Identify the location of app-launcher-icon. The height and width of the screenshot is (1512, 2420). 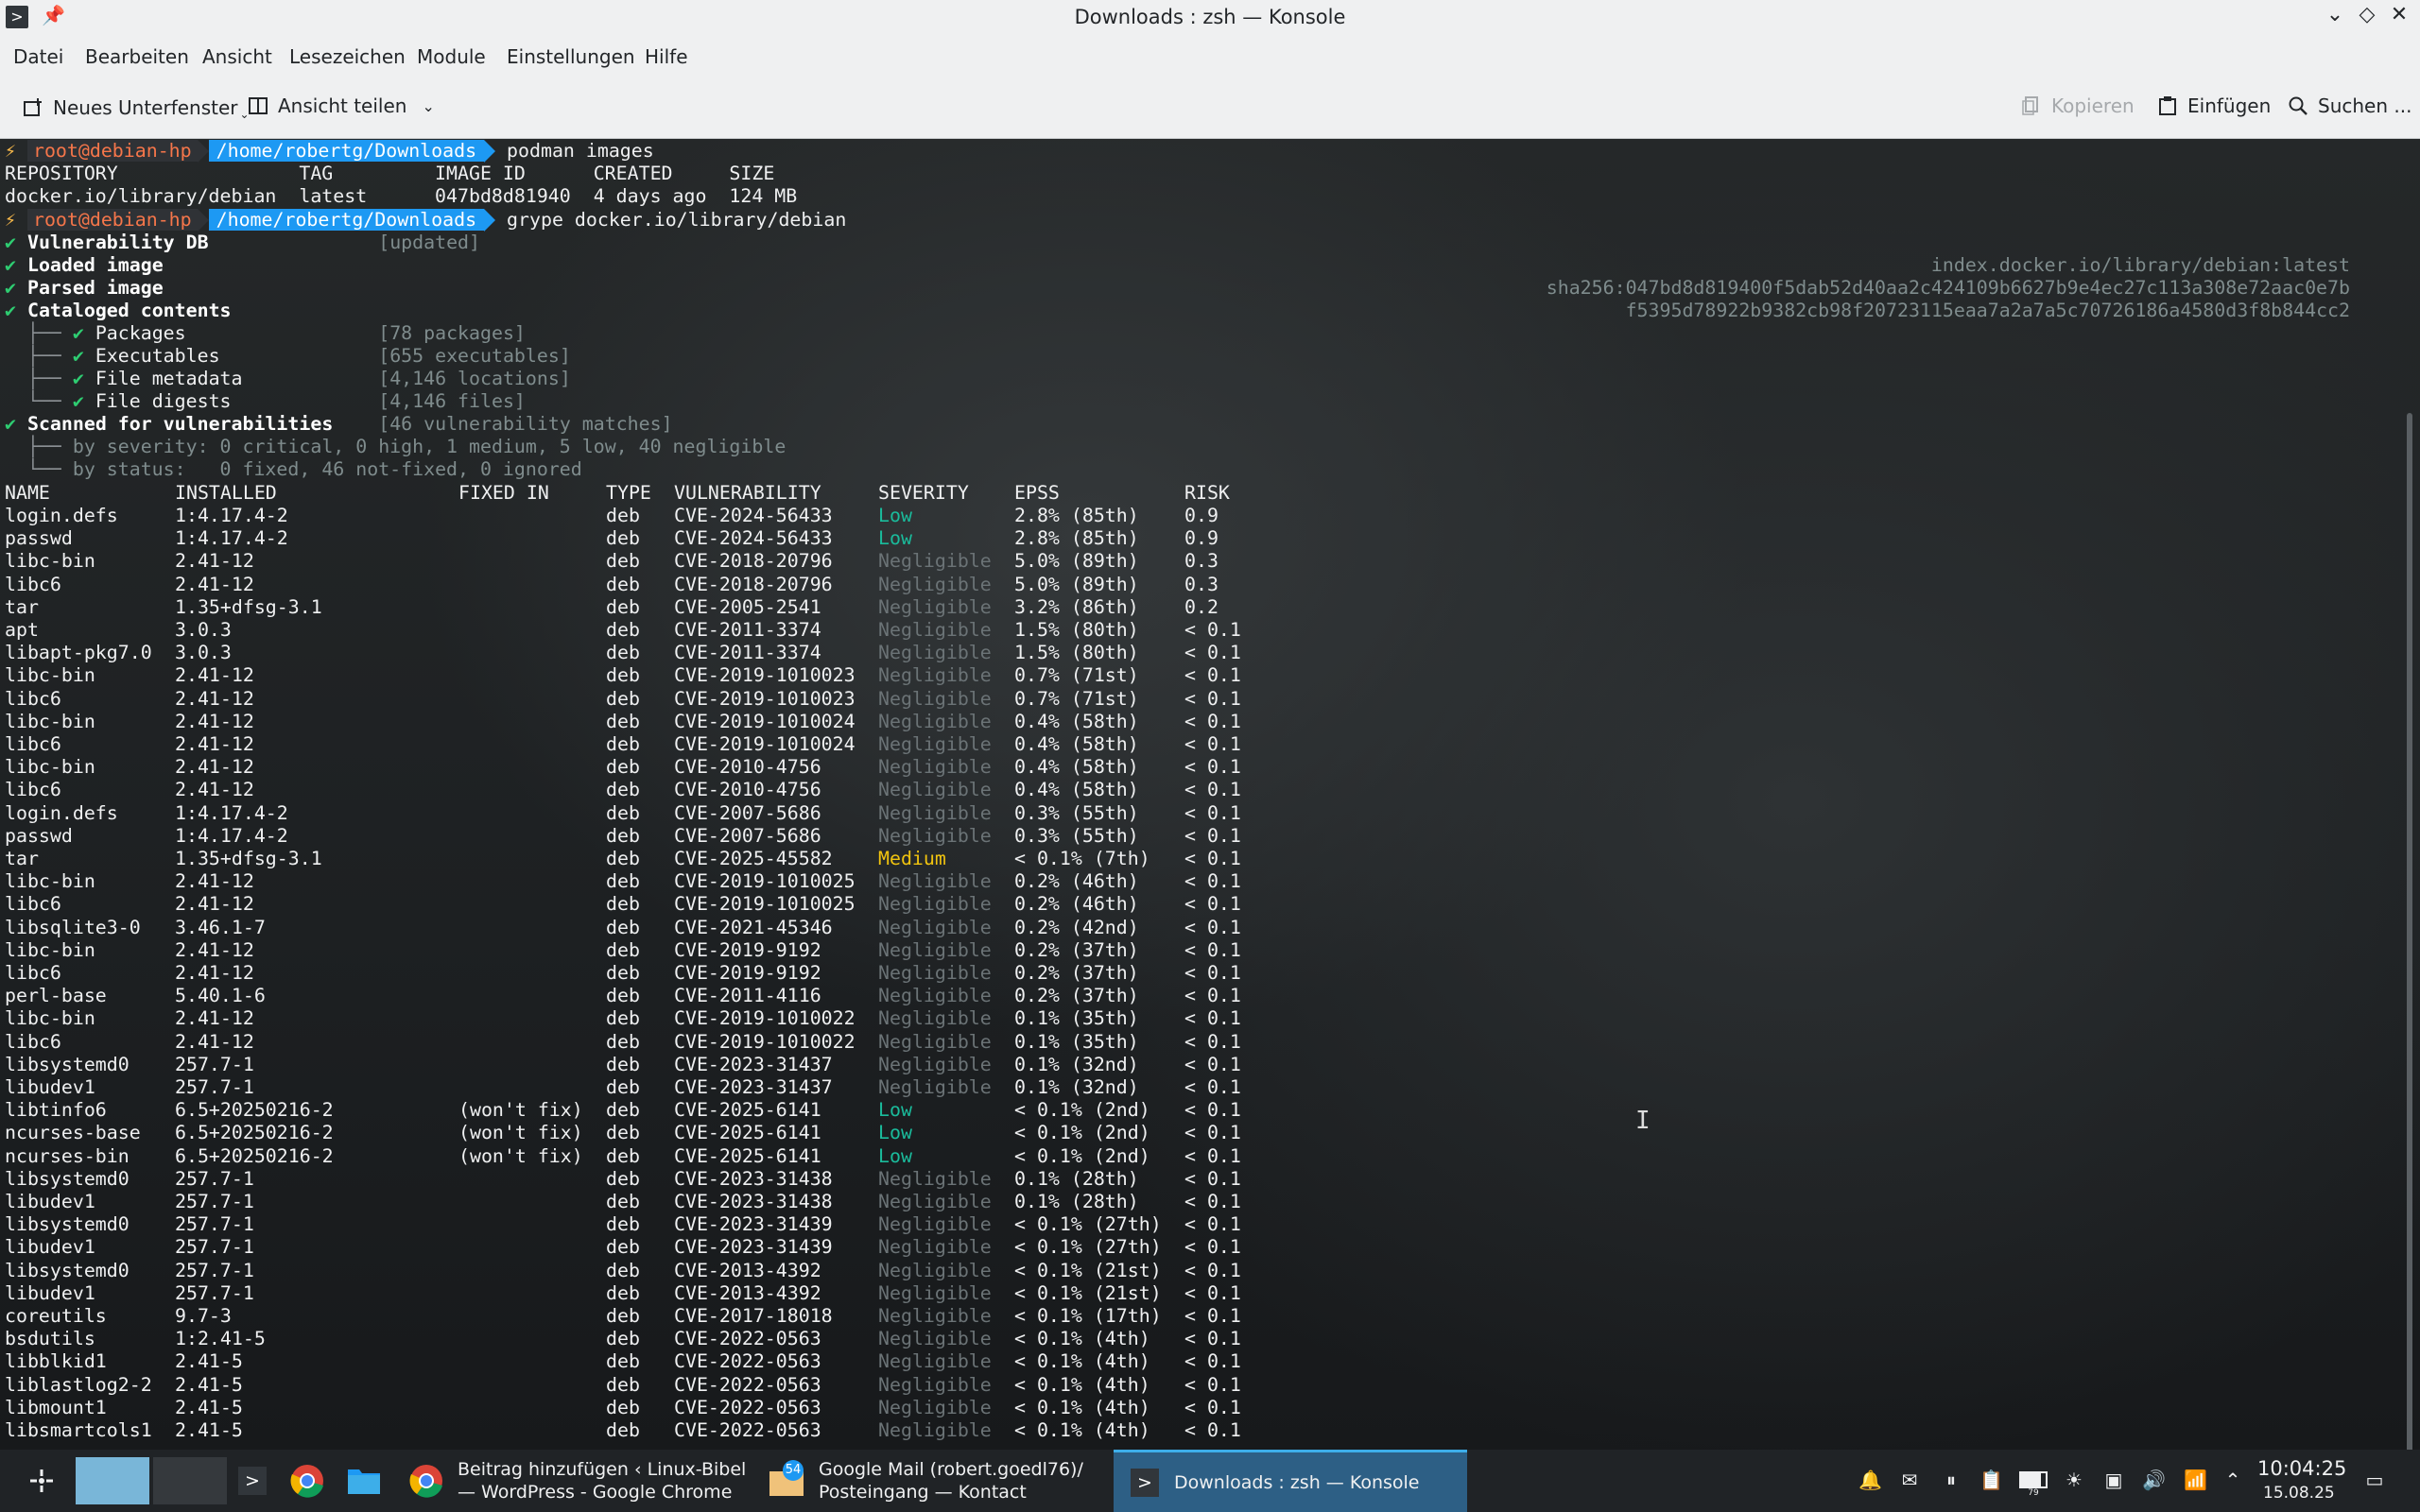
(45, 1481).